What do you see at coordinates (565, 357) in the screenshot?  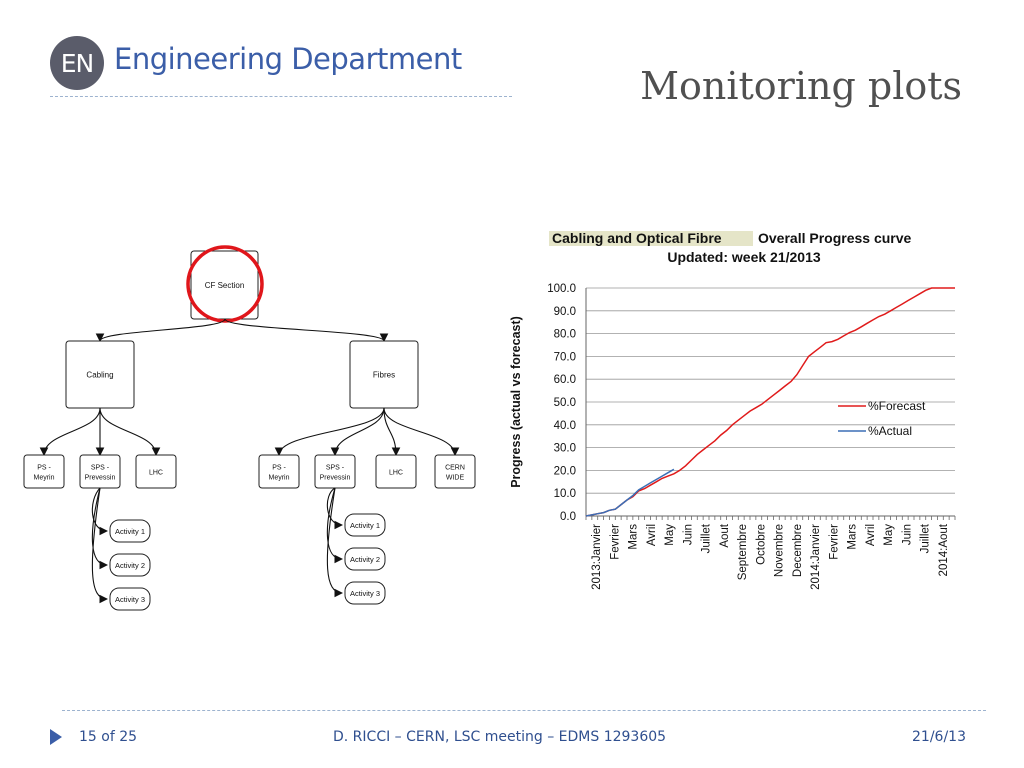 I see `y-tick-label: 70.0` at bounding box center [565, 357].